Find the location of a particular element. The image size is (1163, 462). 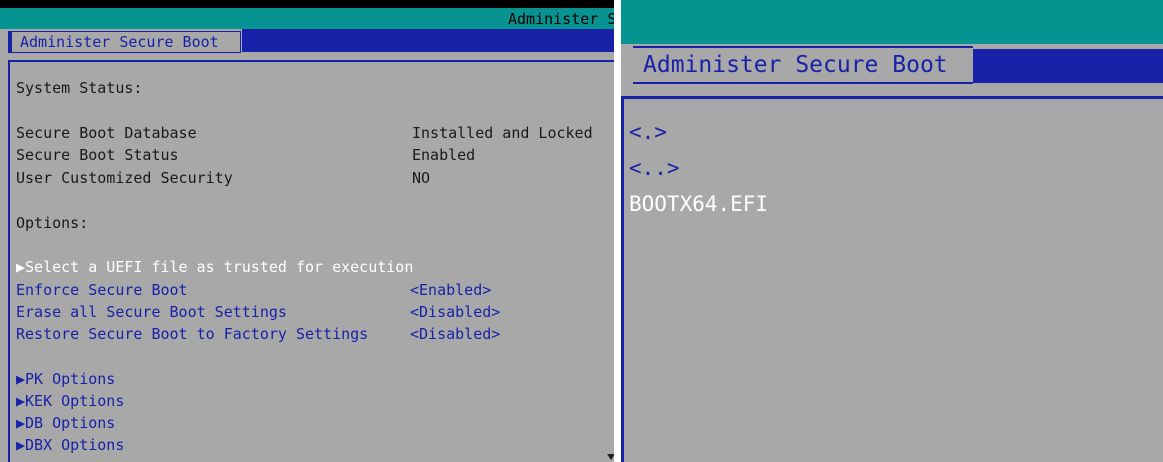

title-bar is located at coordinates (892, 22).